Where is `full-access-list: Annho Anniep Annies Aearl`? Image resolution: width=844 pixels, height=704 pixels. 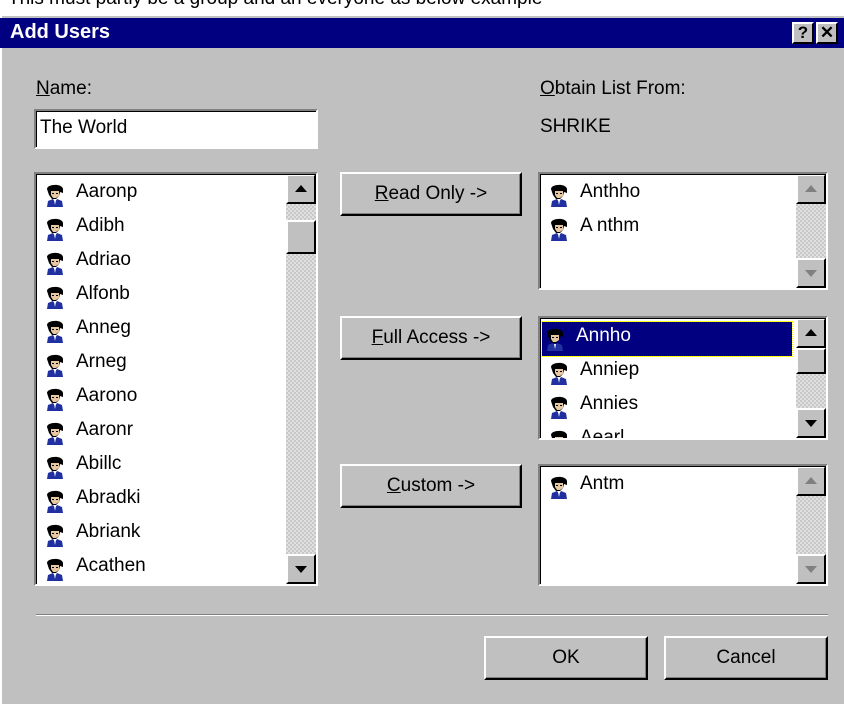
full-access-list: Annho Anniep Annies Aearl is located at coordinates (683, 378).